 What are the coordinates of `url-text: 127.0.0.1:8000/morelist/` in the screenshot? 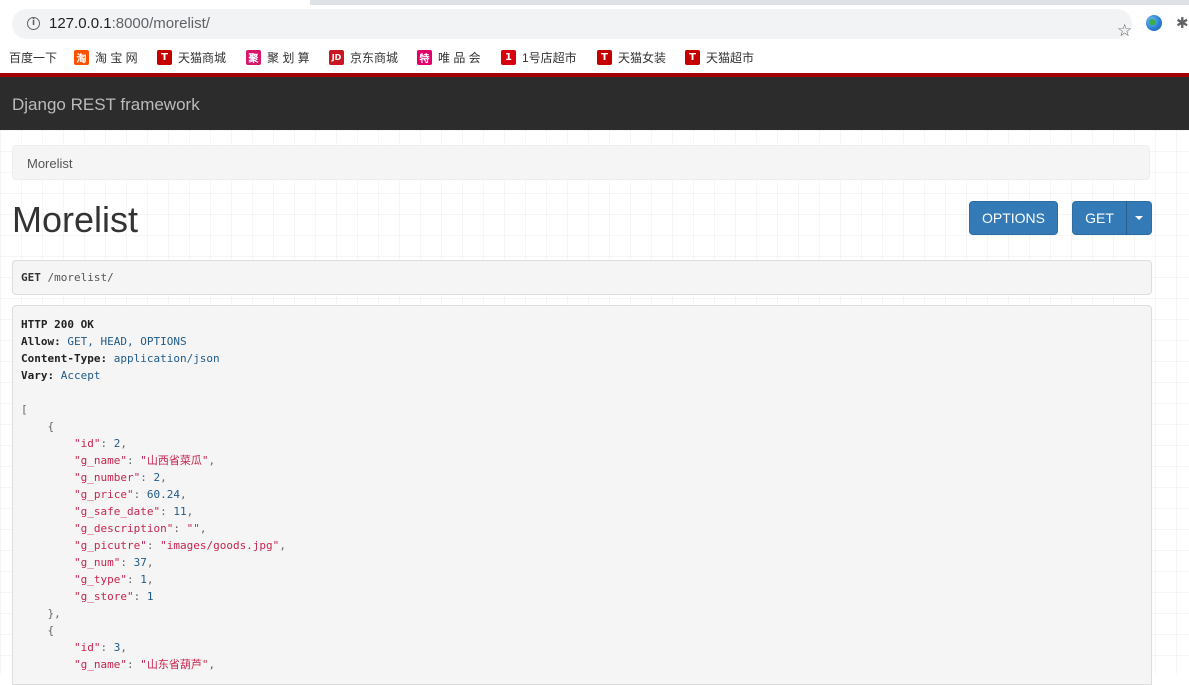 It's located at (129, 24).